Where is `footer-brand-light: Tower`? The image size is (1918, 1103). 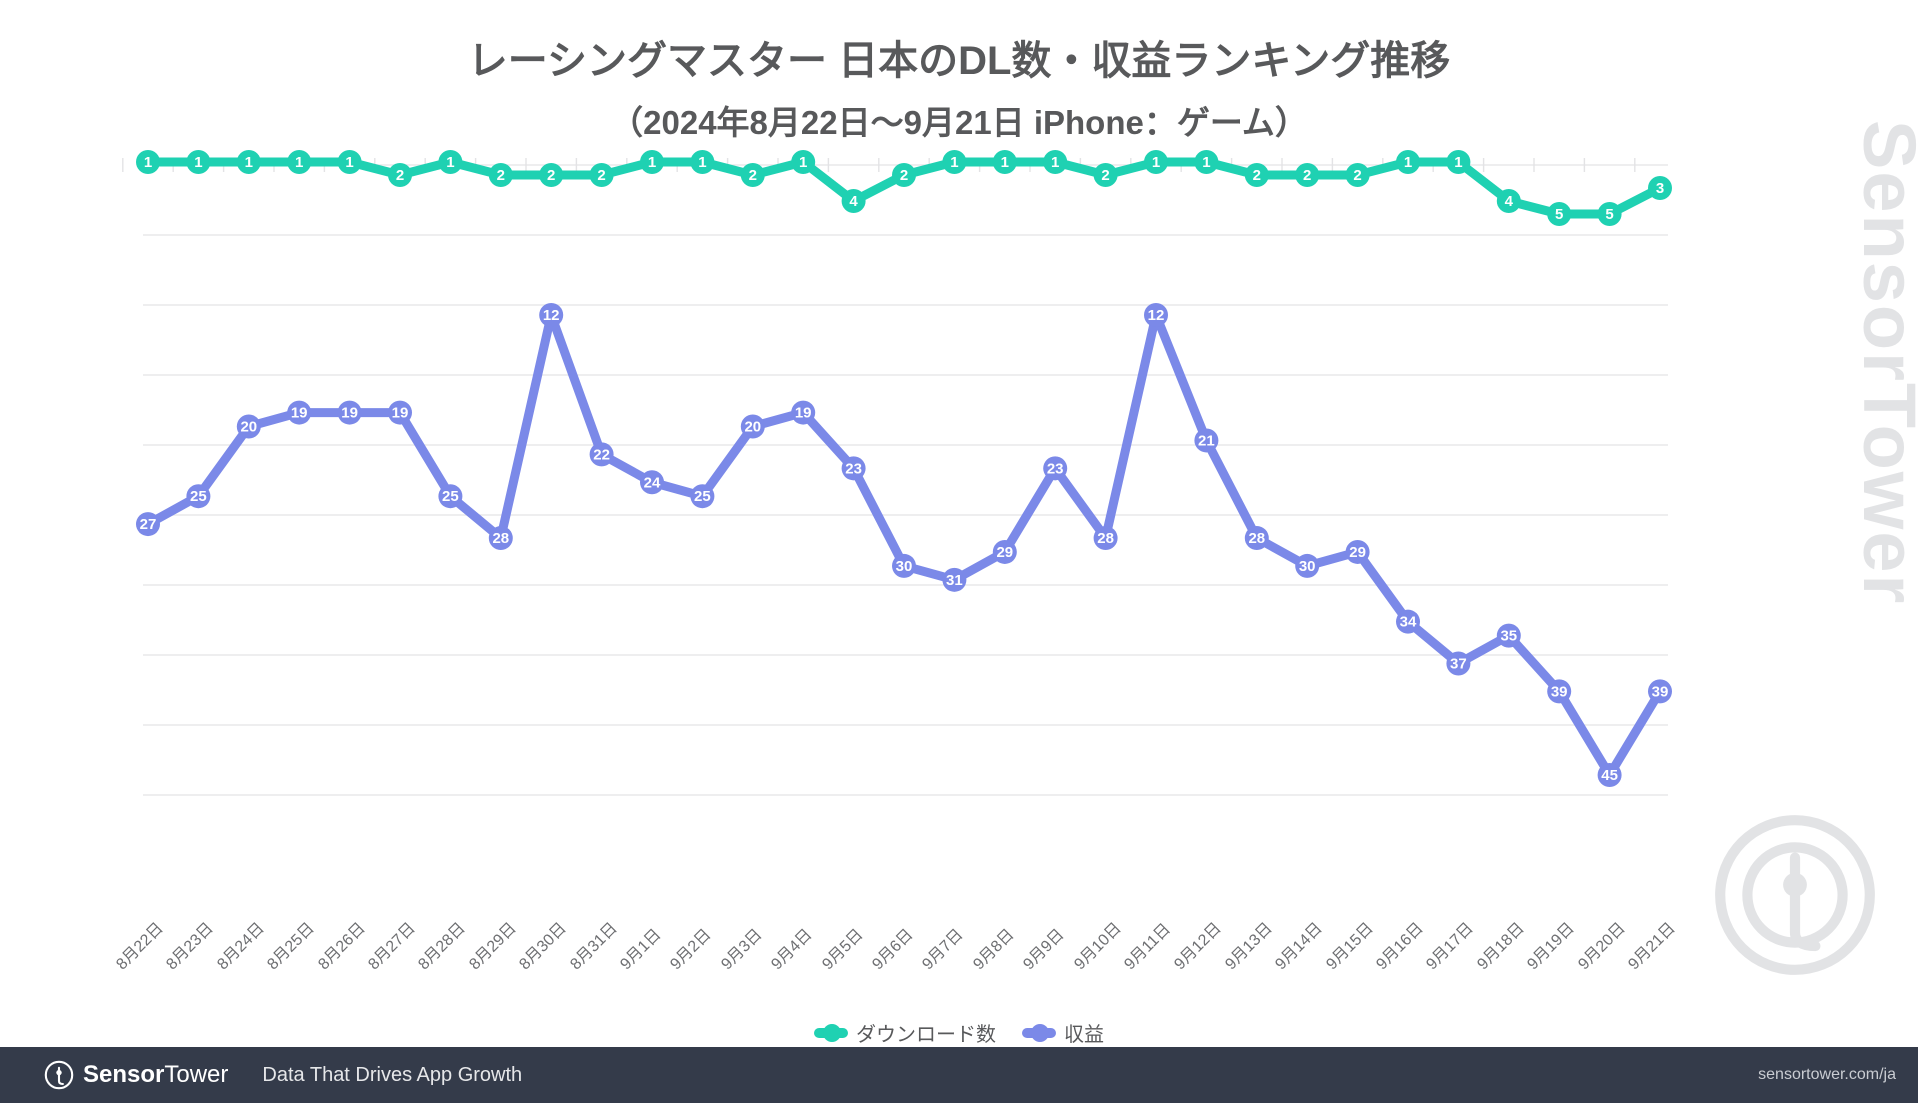 footer-brand-light: Tower is located at coordinates (196, 1074).